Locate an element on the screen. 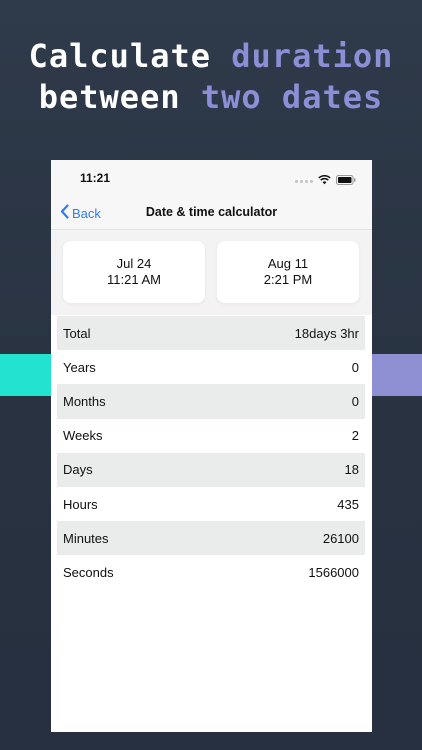 This screenshot has width=422, height=750. result-row-months: Months 0 is located at coordinates (211, 401).